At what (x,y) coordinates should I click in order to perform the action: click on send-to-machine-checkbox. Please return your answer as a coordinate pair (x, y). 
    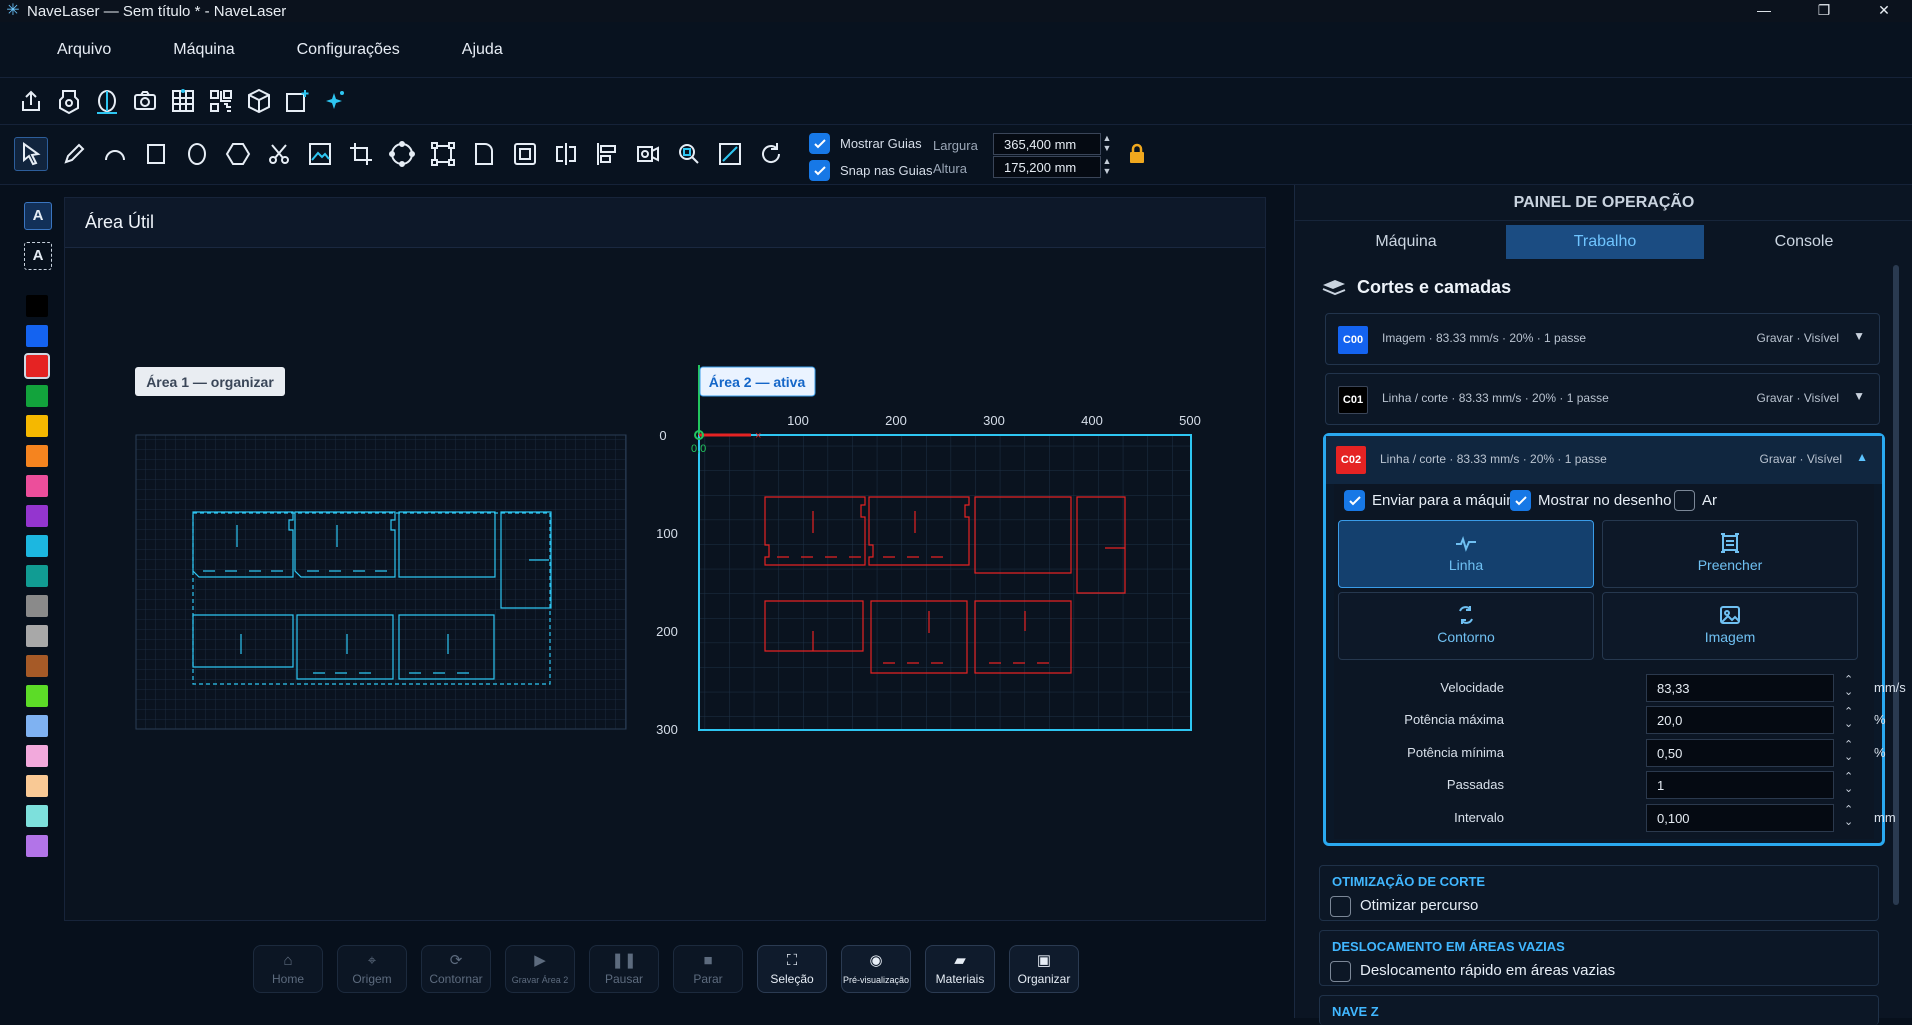
    Looking at the image, I should click on (1354, 500).